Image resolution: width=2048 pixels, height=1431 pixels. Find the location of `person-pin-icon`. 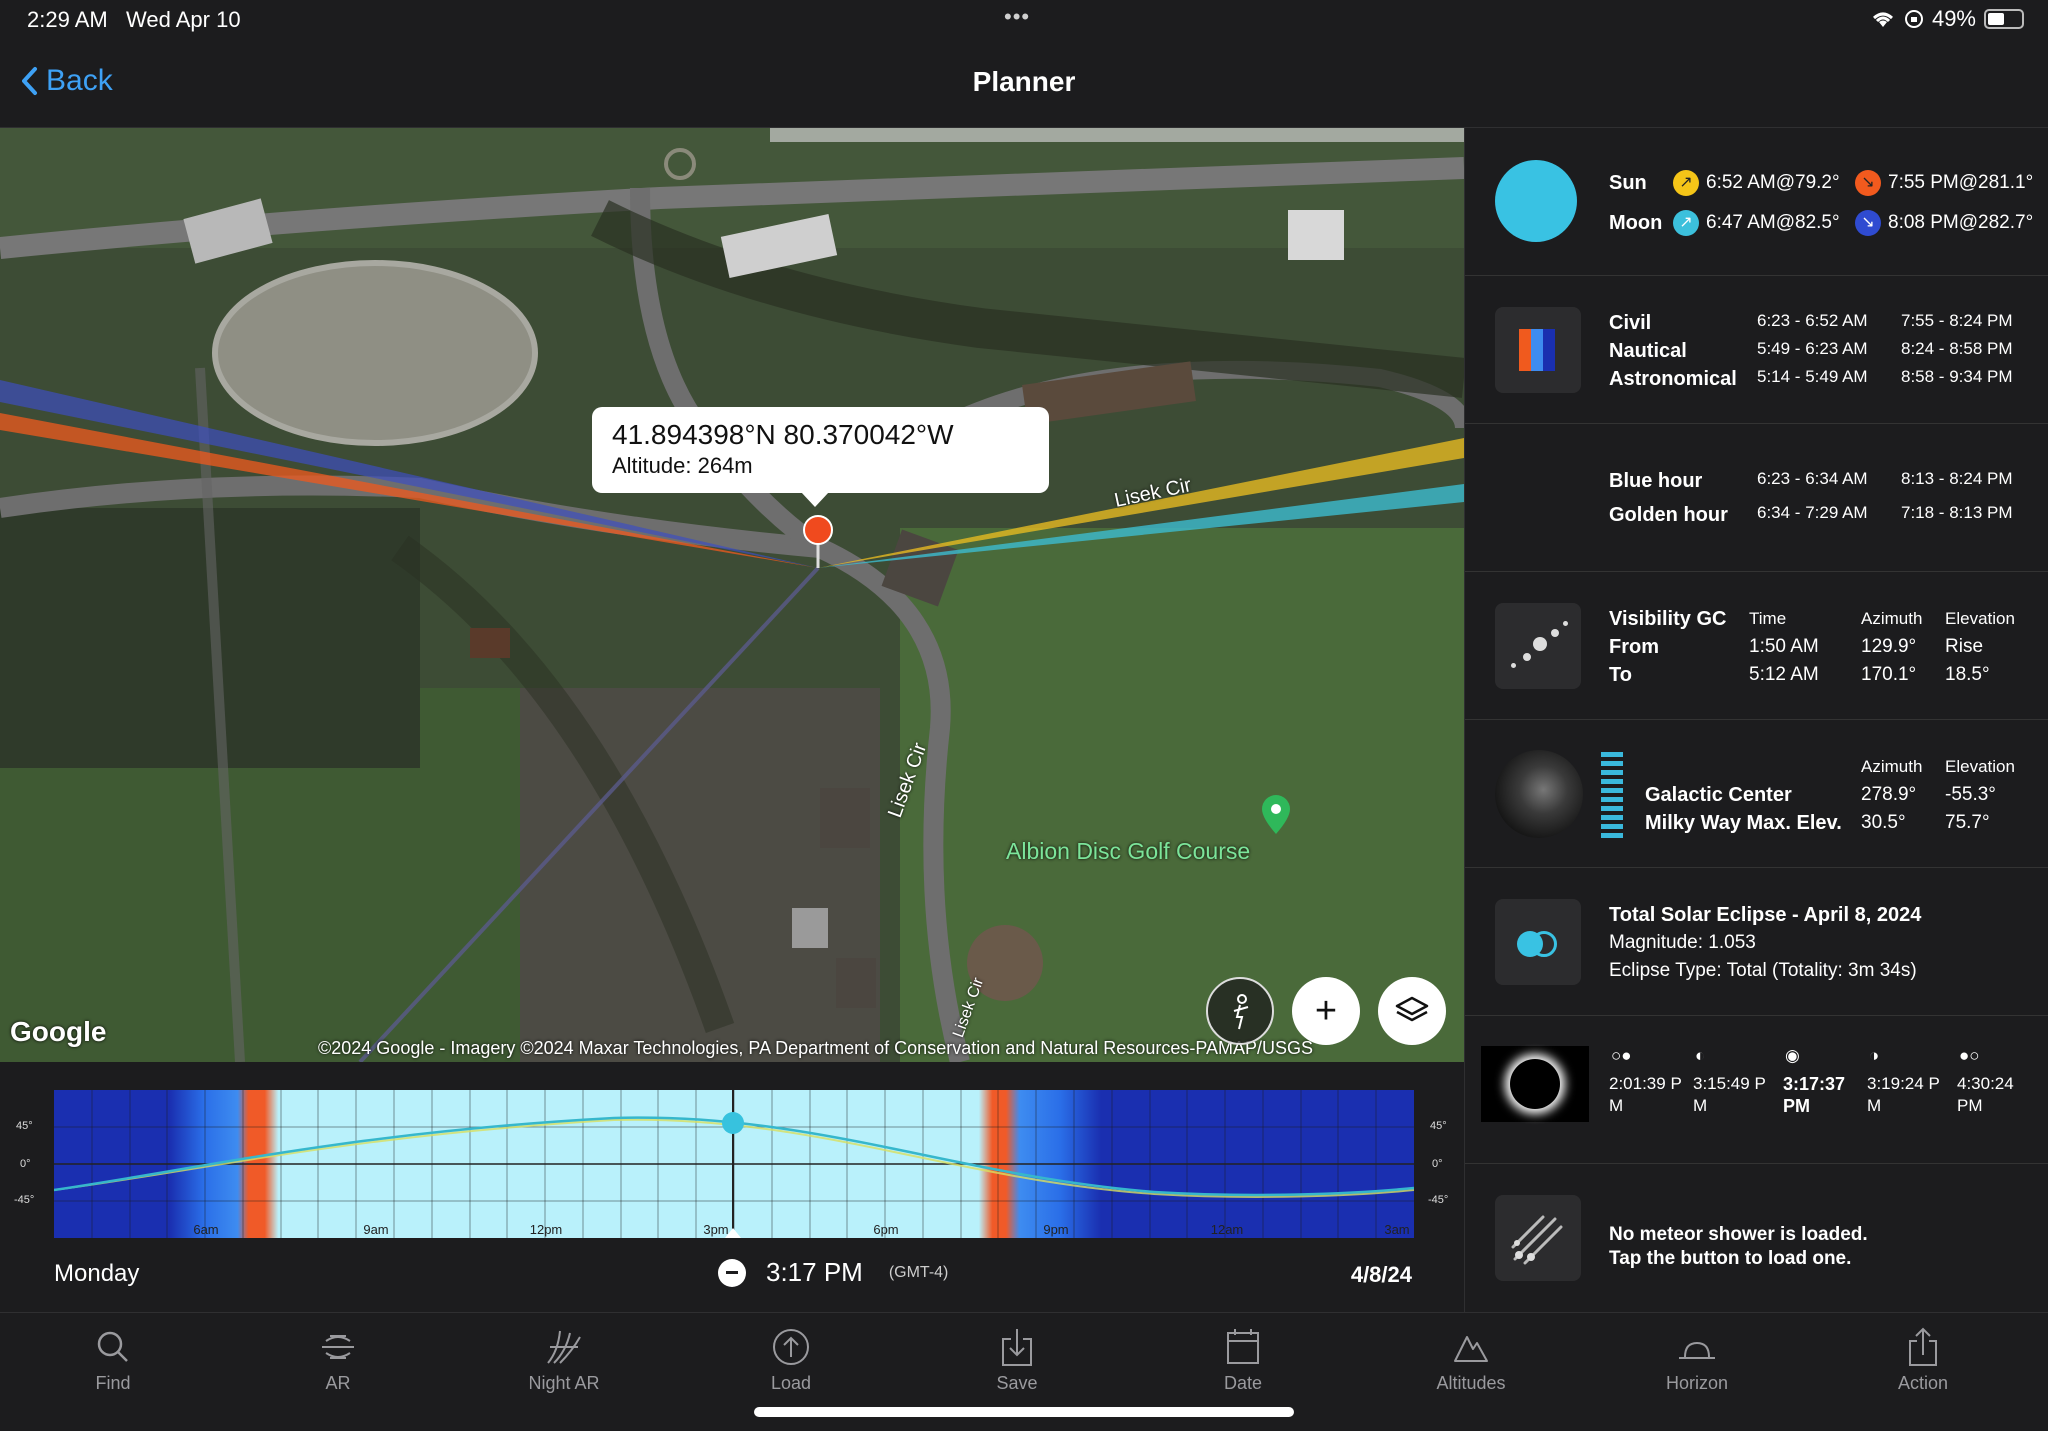

person-pin-icon is located at coordinates (1241, 1012).